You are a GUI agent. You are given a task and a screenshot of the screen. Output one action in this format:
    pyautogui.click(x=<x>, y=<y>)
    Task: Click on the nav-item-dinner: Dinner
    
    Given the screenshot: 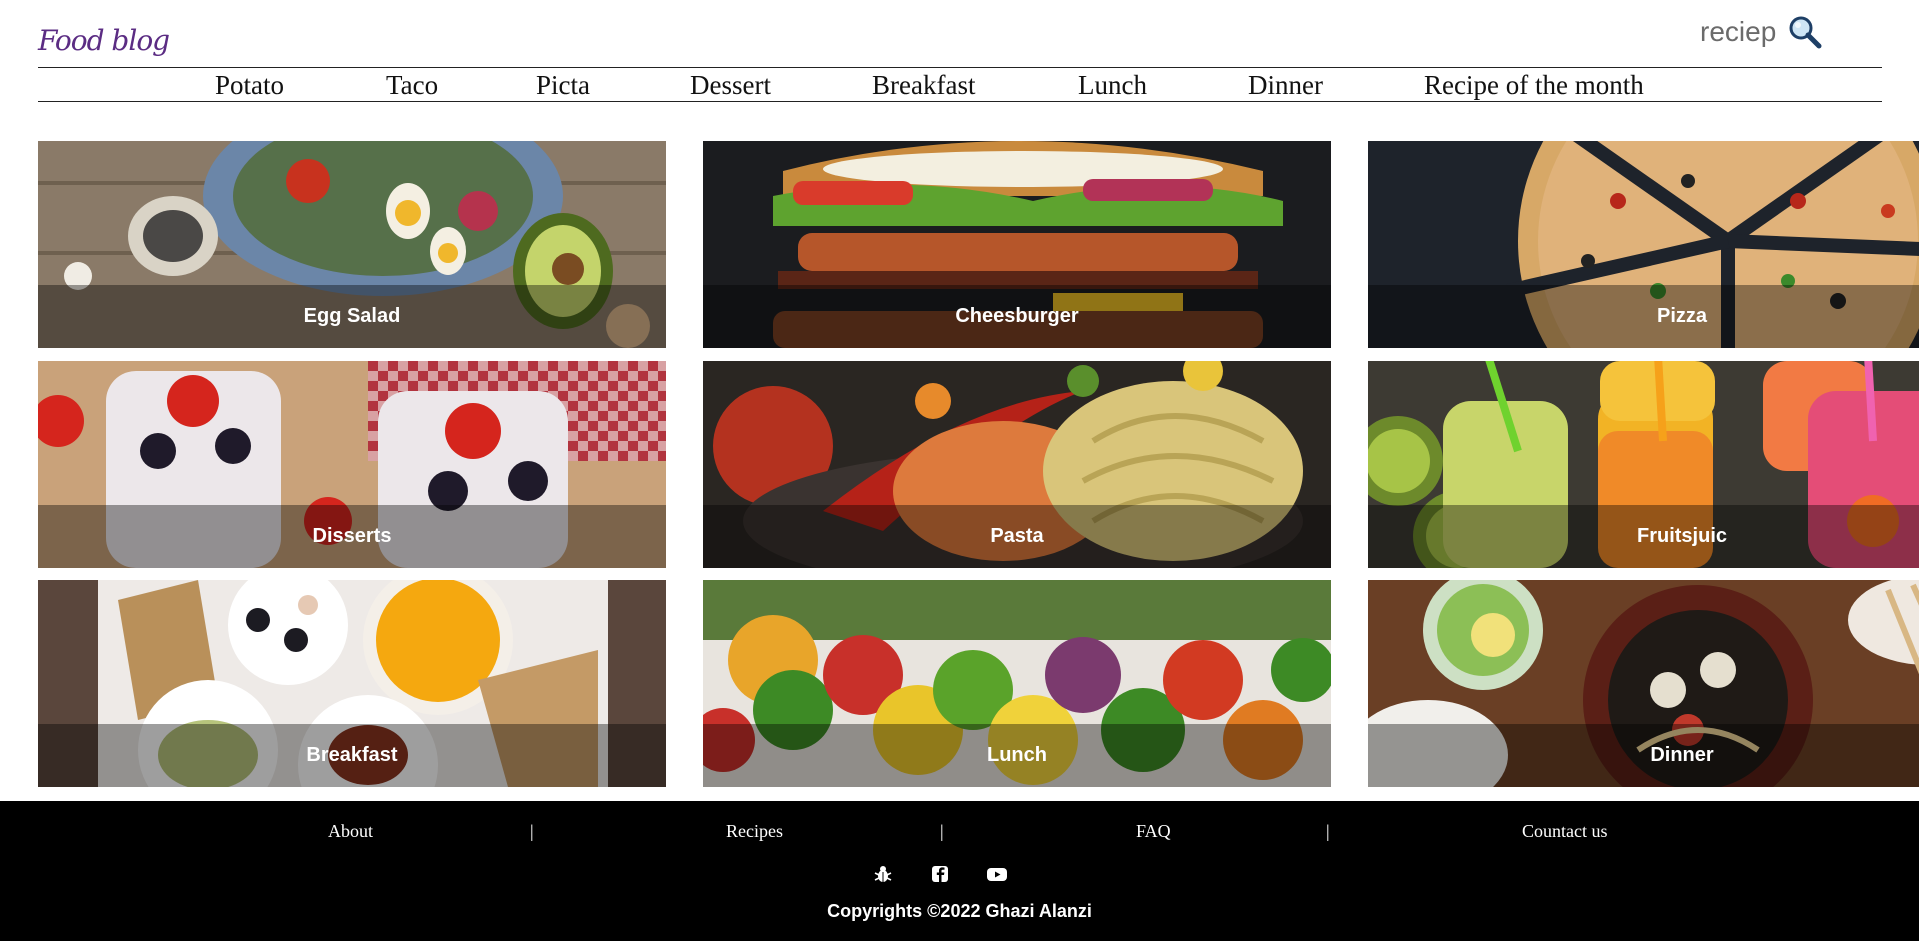 What is the action you would take?
    pyautogui.click(x=1285, y=85)
    